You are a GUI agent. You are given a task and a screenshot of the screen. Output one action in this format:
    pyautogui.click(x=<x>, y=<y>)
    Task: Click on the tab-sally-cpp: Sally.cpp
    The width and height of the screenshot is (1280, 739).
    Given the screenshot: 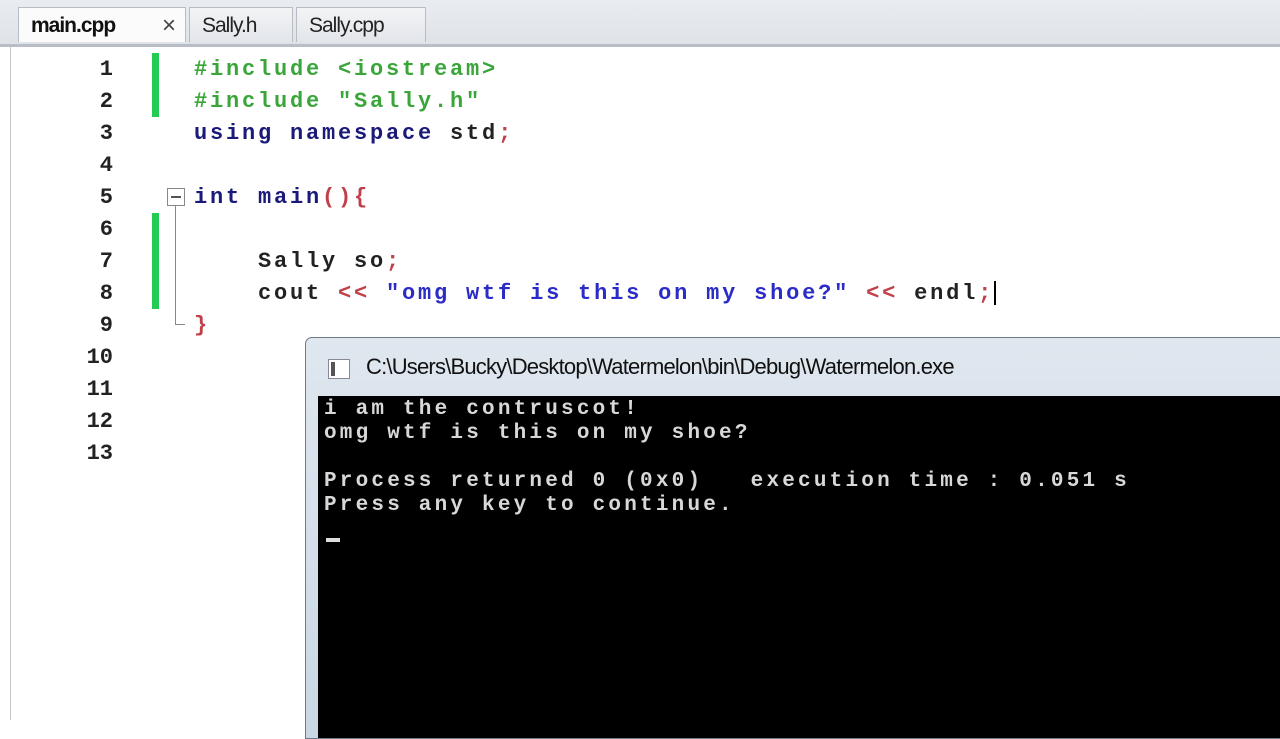 What is the action you would take?
    pyautogui.click(x=361, y=24)
    